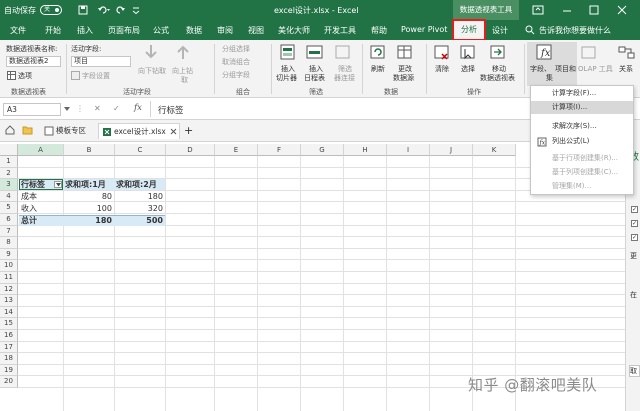 The image size is (640, 411). Describe the element at coordinates (500, 30) in the screenshot. I see `tab-design: 设计` at that location.